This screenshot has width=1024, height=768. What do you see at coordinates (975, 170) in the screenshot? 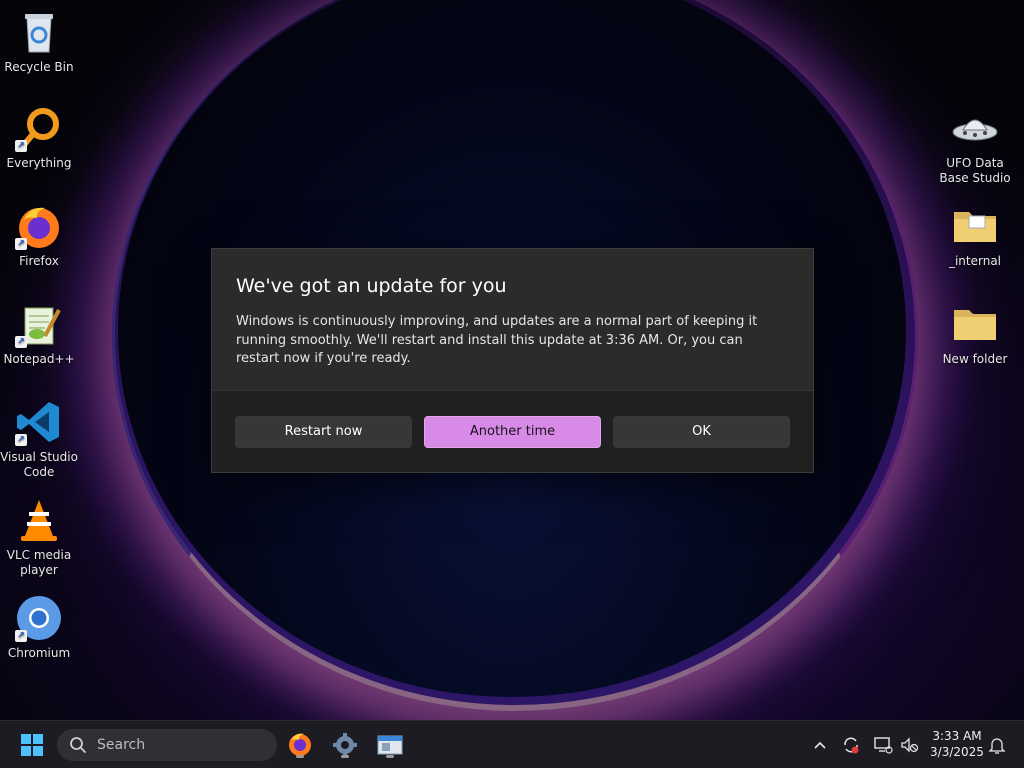
I see `desktop-icon-label: UFO Data Base Studio` at bounding box center [975, 170].